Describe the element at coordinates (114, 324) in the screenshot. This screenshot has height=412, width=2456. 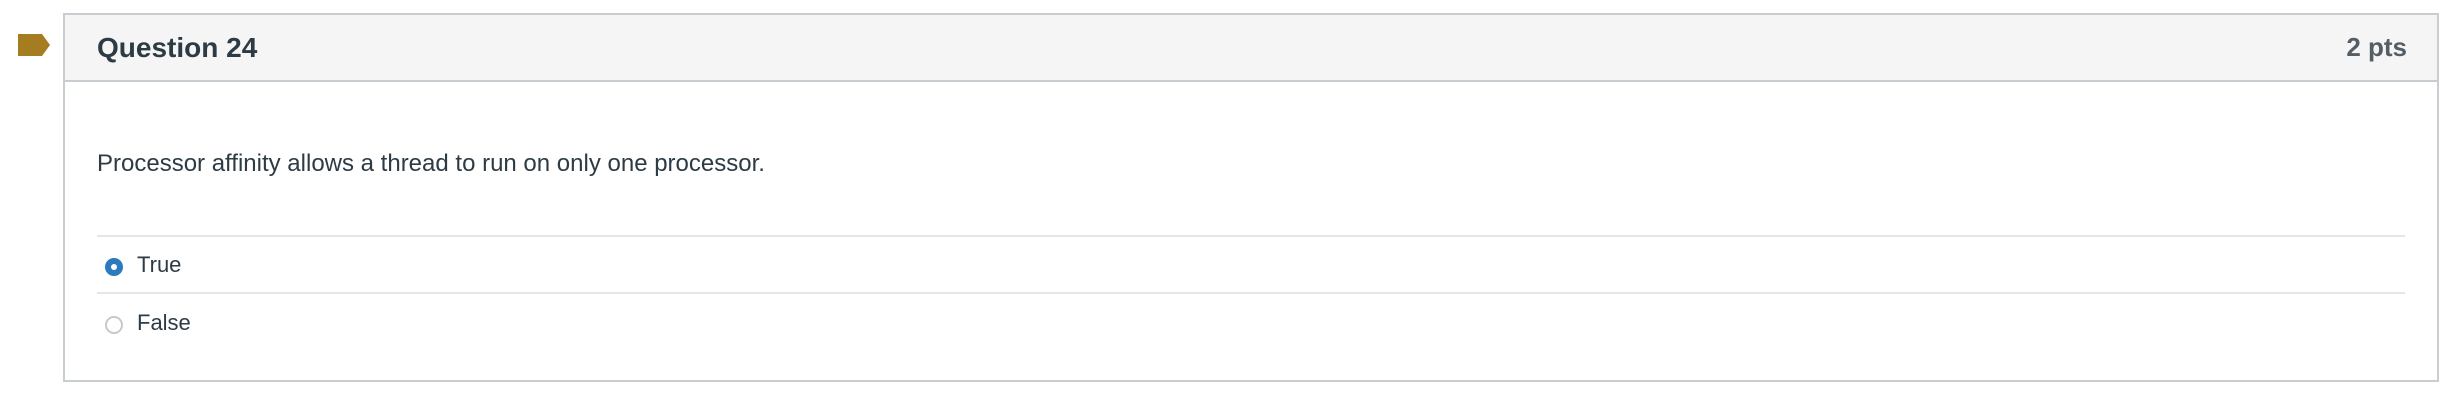
I see `radio-button-unselected` at that location.